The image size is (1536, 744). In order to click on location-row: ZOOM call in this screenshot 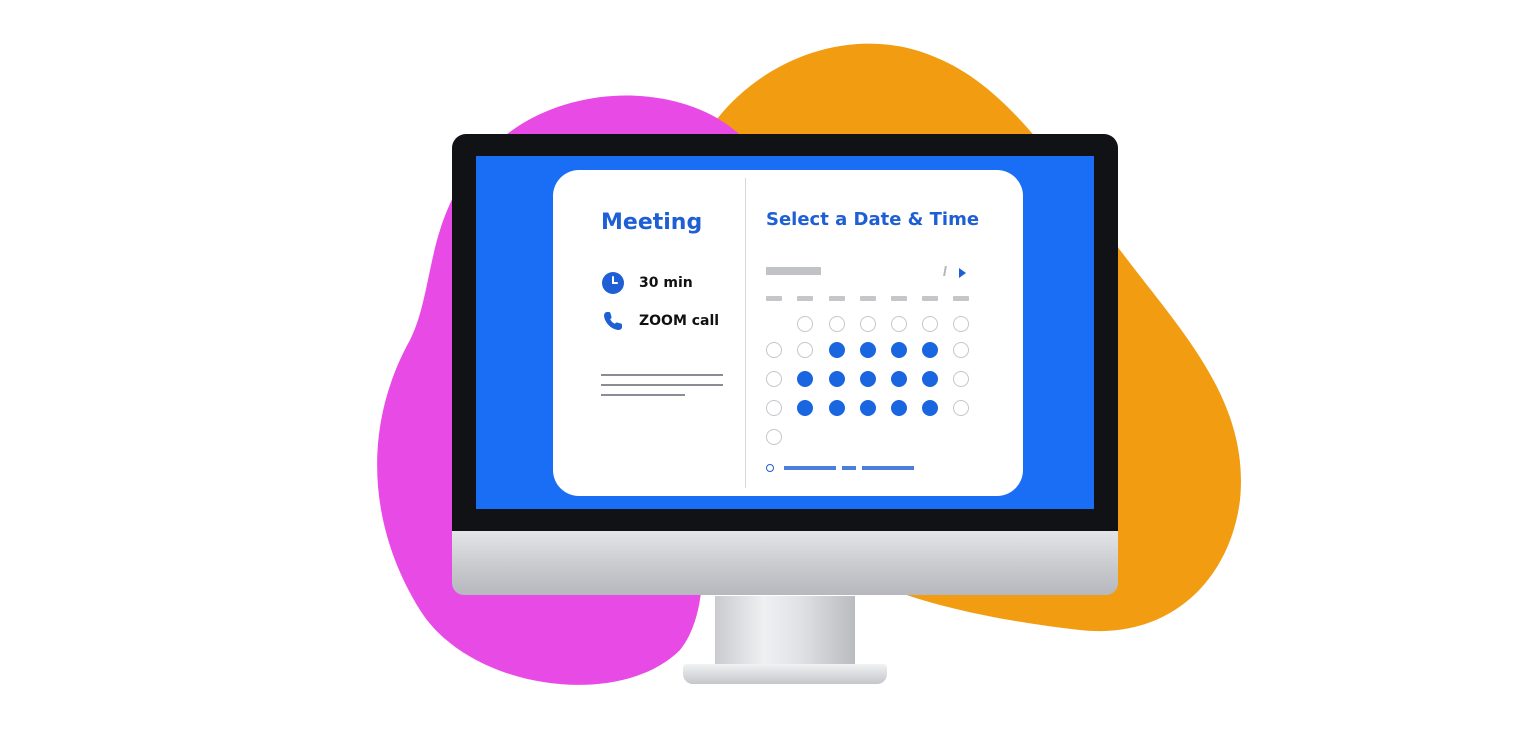, I will do `click(660, 321)`.